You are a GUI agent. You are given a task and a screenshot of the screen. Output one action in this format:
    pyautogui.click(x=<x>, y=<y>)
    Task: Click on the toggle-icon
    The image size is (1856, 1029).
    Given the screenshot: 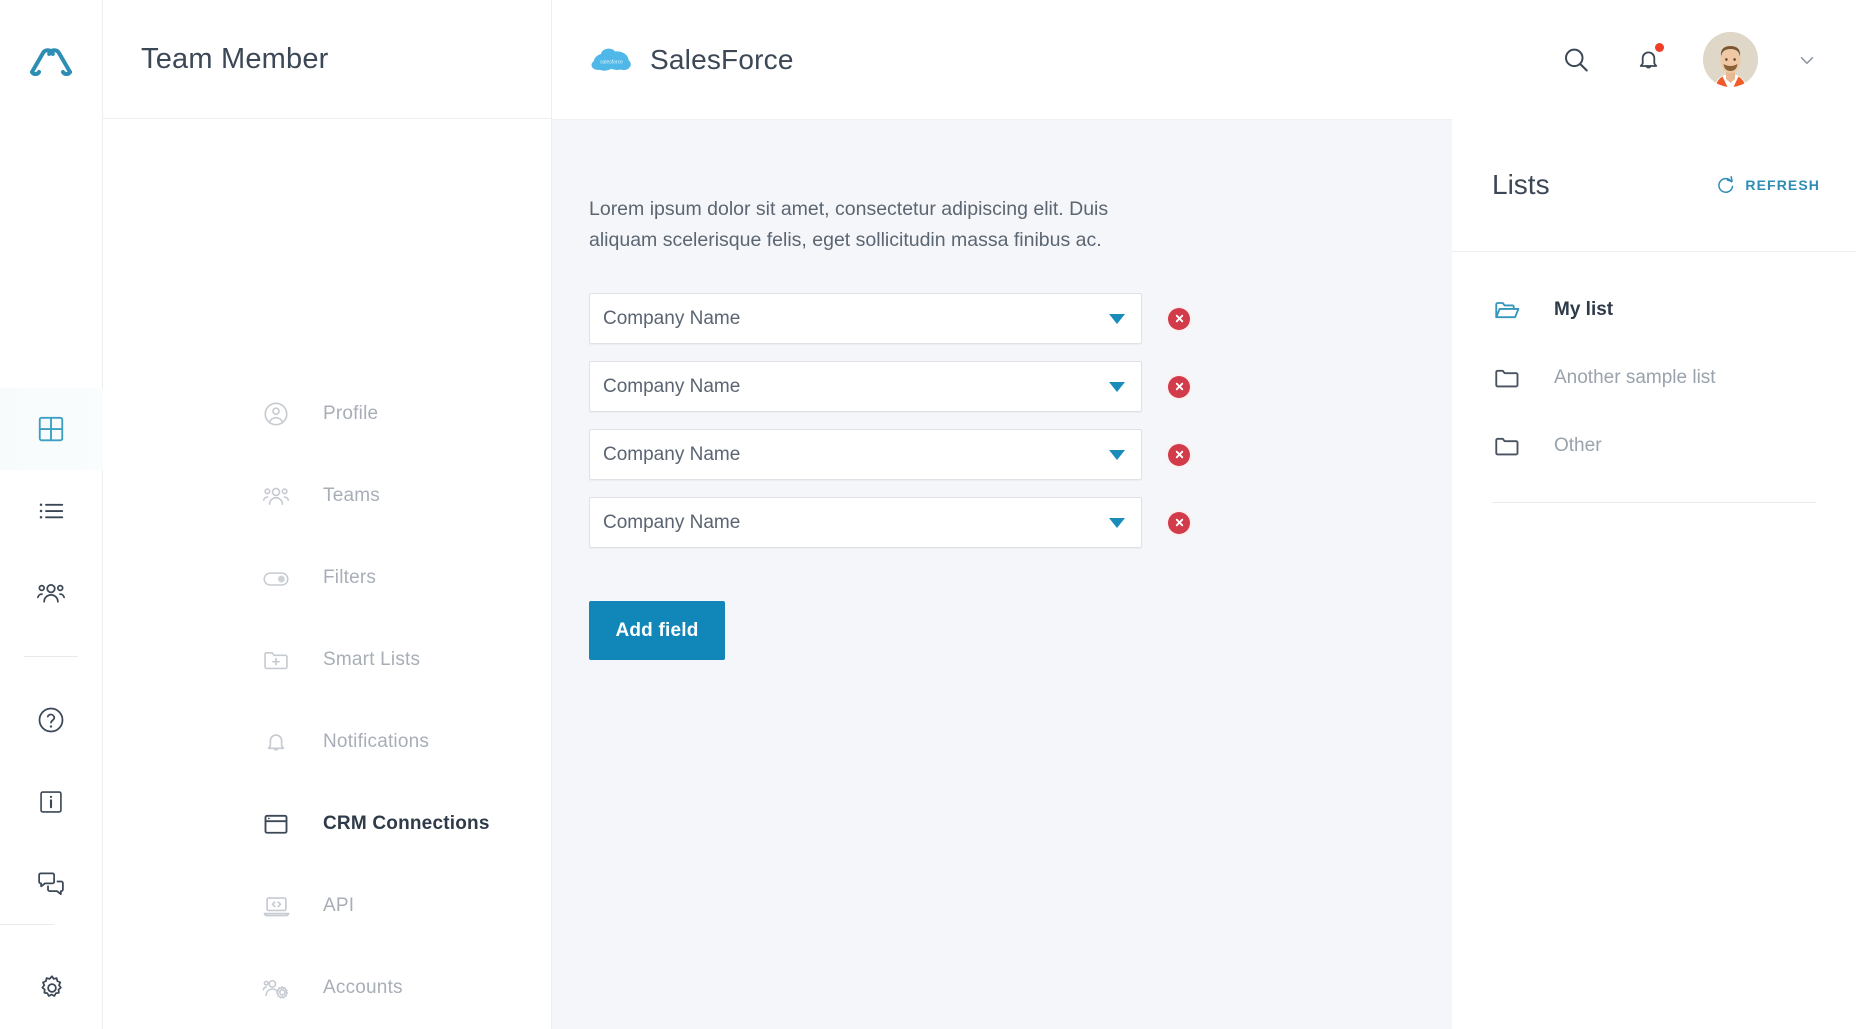 What is the action you would take?
    pyautogui.click(x=276, y=578)
    